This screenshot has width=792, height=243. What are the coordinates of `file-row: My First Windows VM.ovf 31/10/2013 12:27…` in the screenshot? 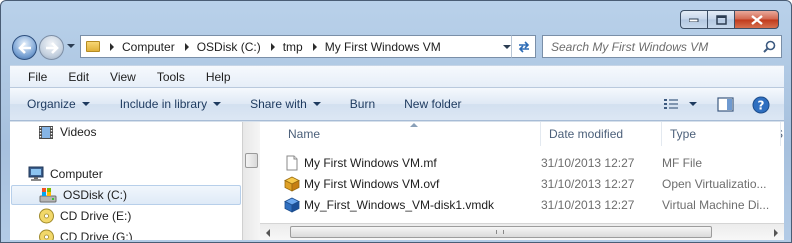 It's located at (530, 183).